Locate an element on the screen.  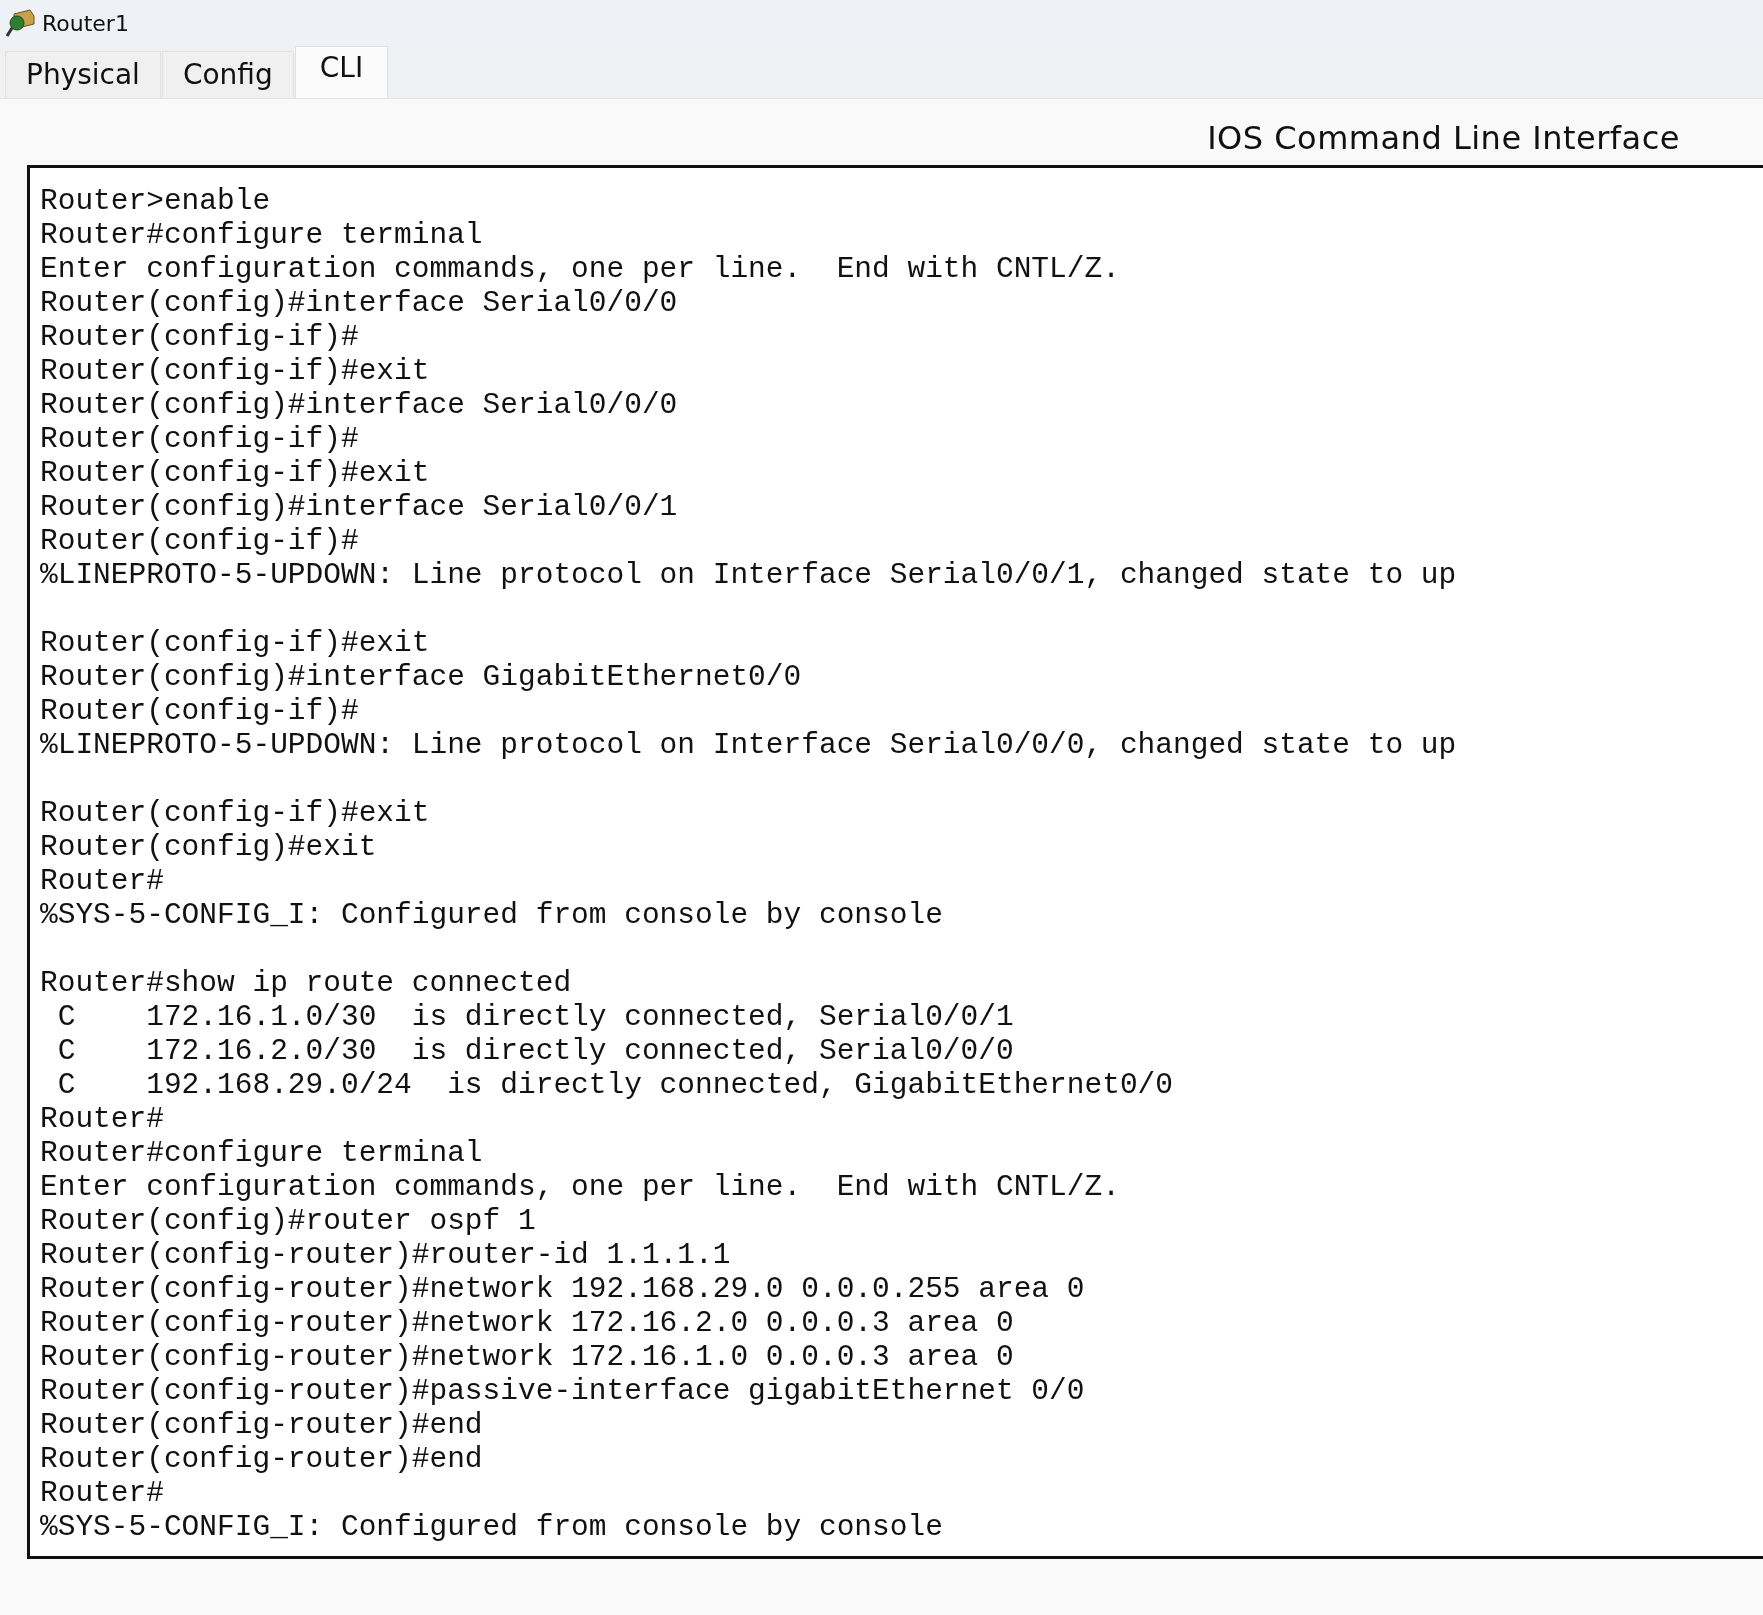
console-line: Router(config)#interface GigabitEthernet0/0 is located at coordinates (421, 677).